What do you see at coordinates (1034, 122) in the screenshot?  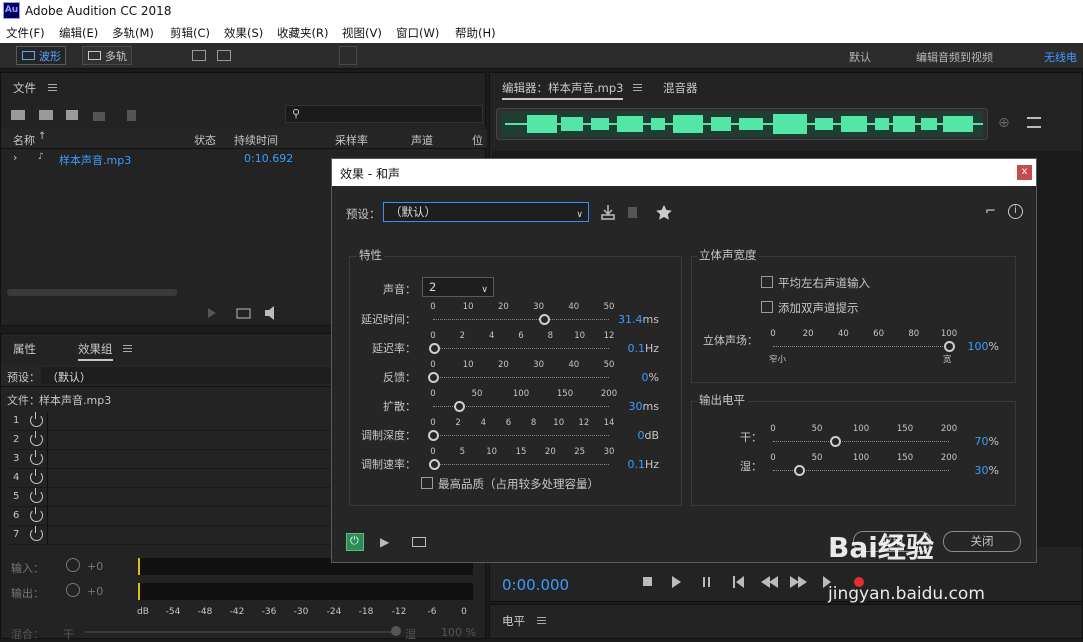 I see `track-list-icon` at bounding box center [1034, 122].